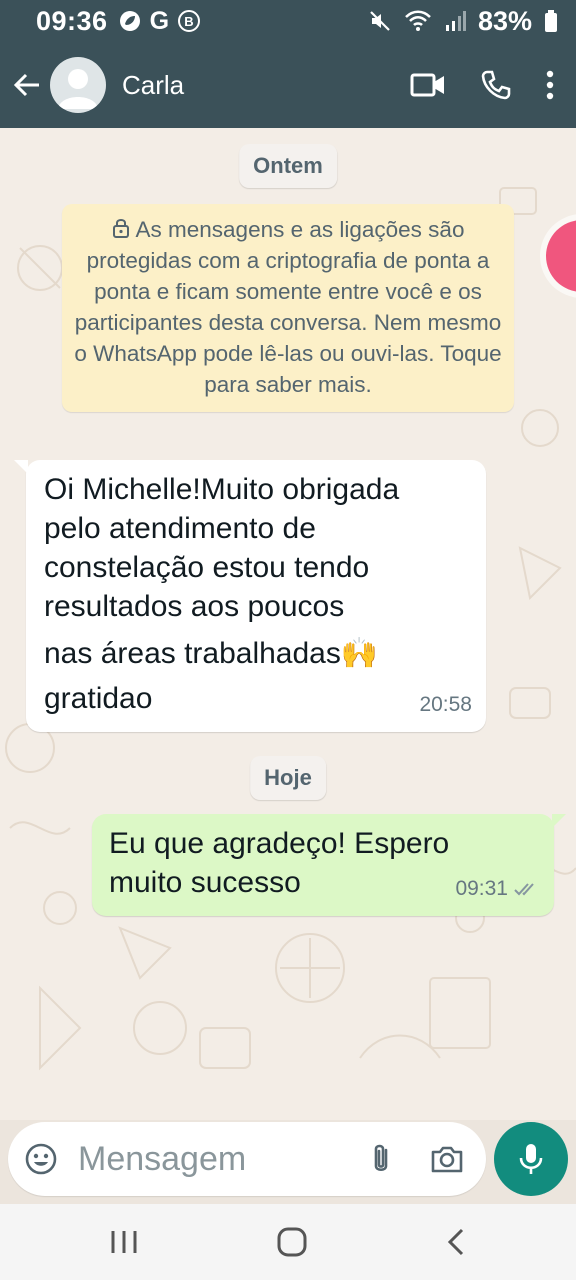 This screenshot has height=1280, width=576. I want to click on message-meta: 20:58, so click(445, 704).